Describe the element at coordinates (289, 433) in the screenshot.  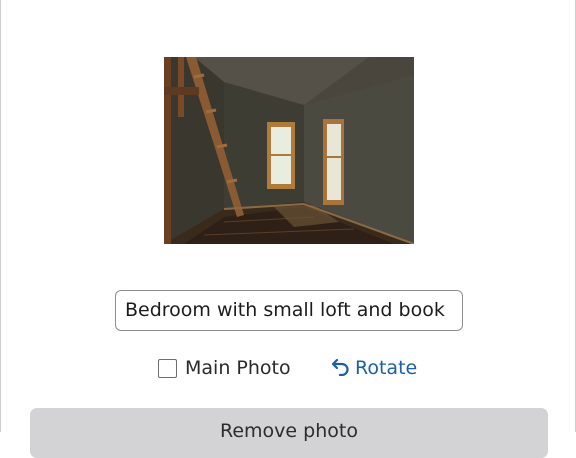
I see `remove-photo-button: Remove photo` at that location.